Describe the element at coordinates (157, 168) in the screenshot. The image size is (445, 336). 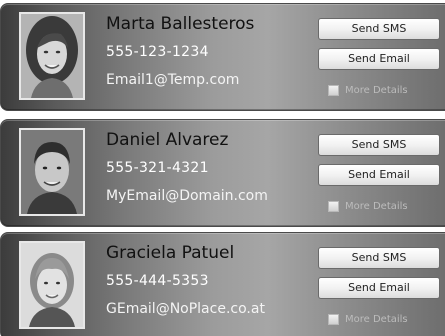
I see `contact-phone: 555-321-4321` at that location.